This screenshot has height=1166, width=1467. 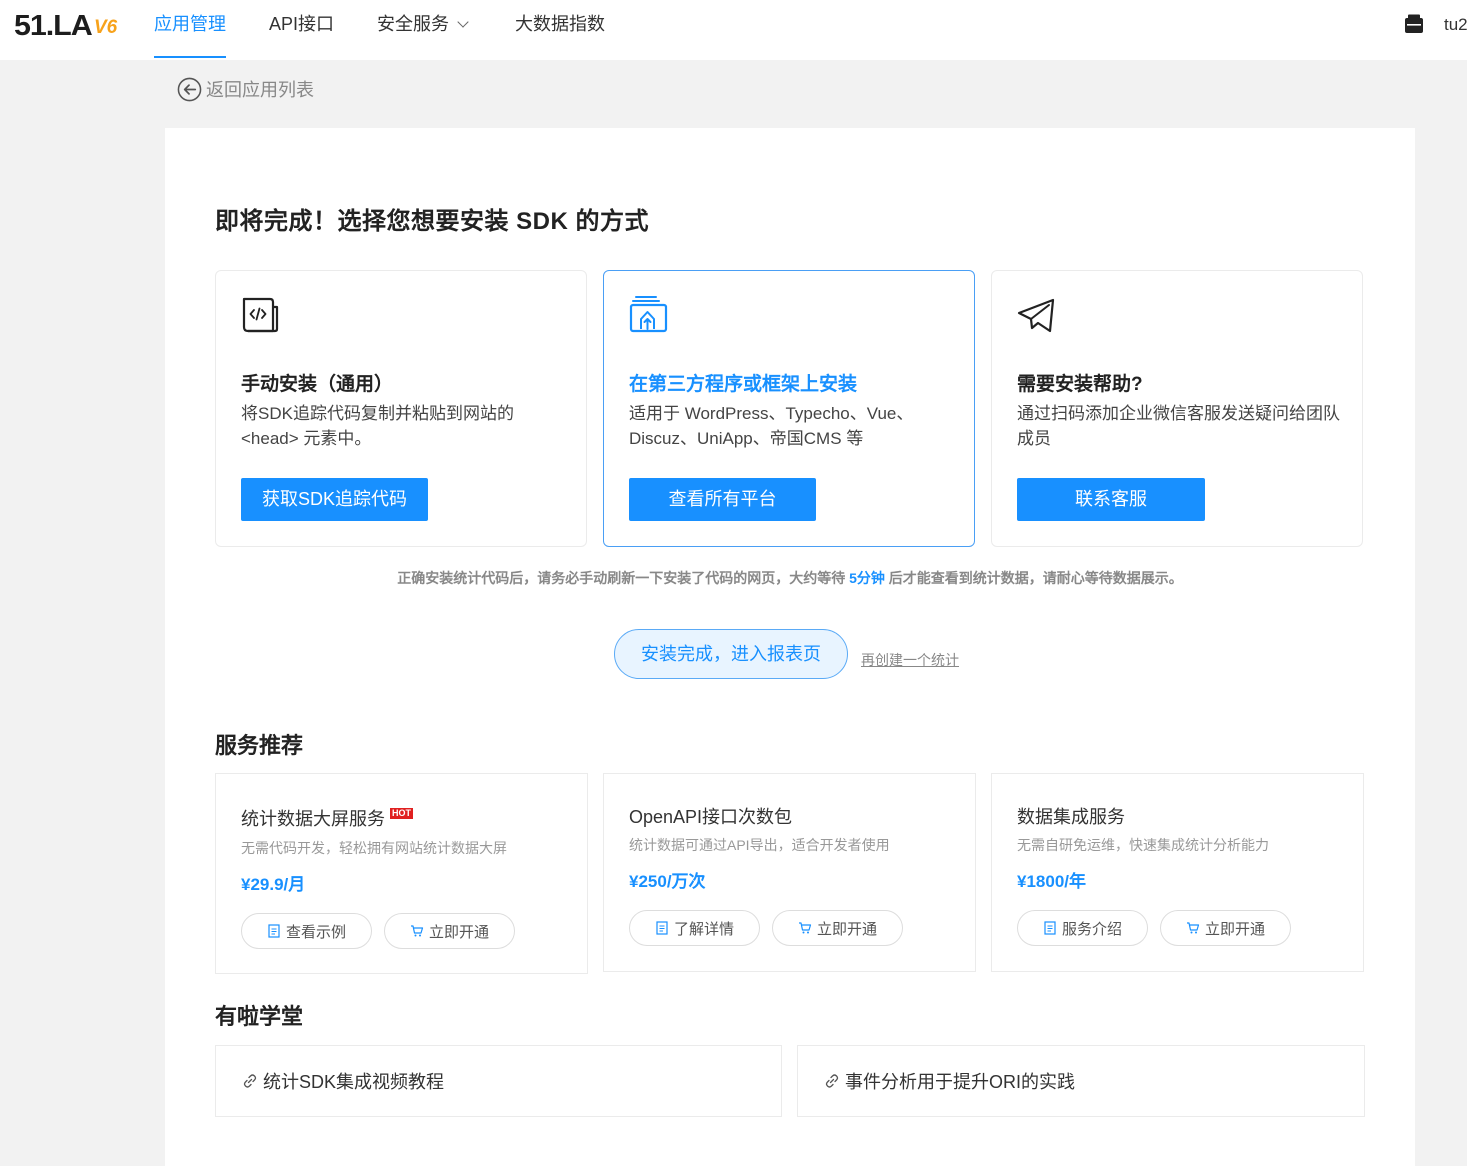 What do you see at coordinates (354, 1082) in the screenshot?
I see `academy-item-label: 统计SDK集成视频教程` at bounding box center [354, 1082].